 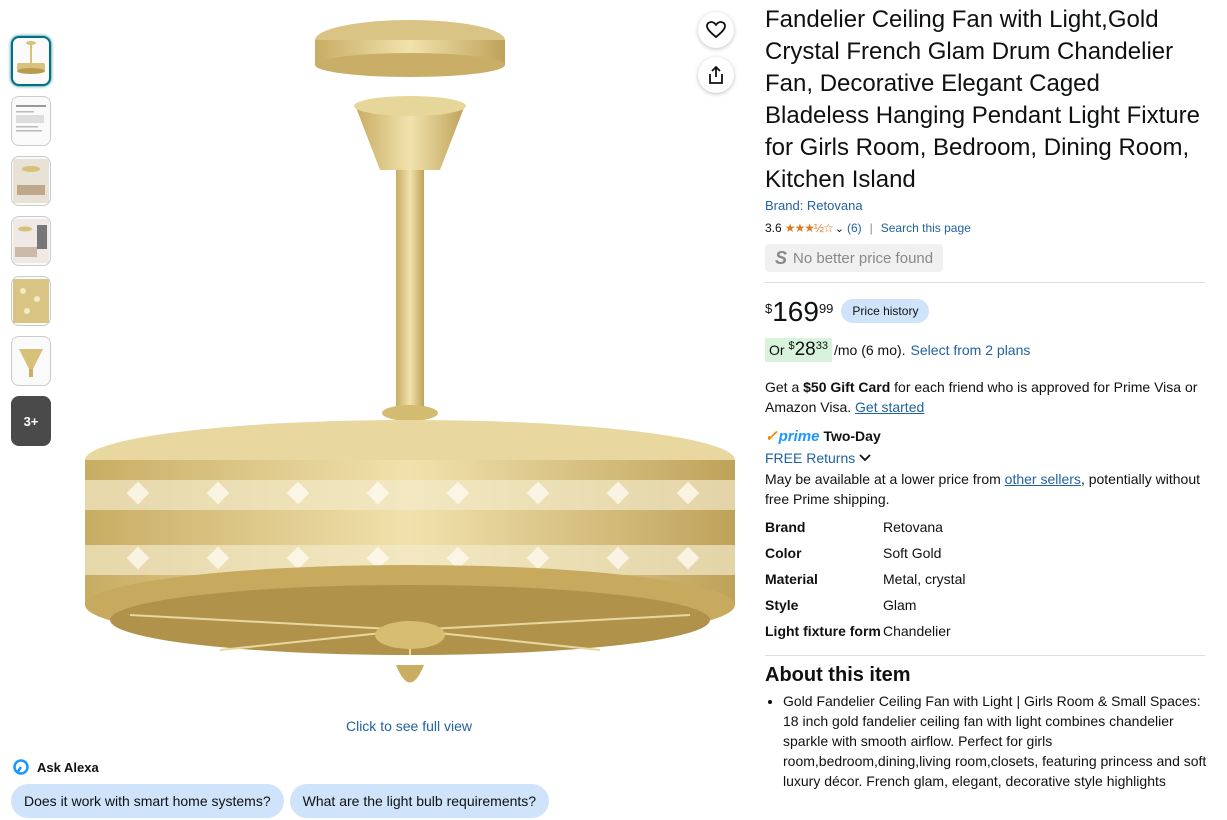 What do you see at coordinates (852, 436) in the screenshot?
I see `two-day-label: Two-Day` at bounding box center [852, 436].